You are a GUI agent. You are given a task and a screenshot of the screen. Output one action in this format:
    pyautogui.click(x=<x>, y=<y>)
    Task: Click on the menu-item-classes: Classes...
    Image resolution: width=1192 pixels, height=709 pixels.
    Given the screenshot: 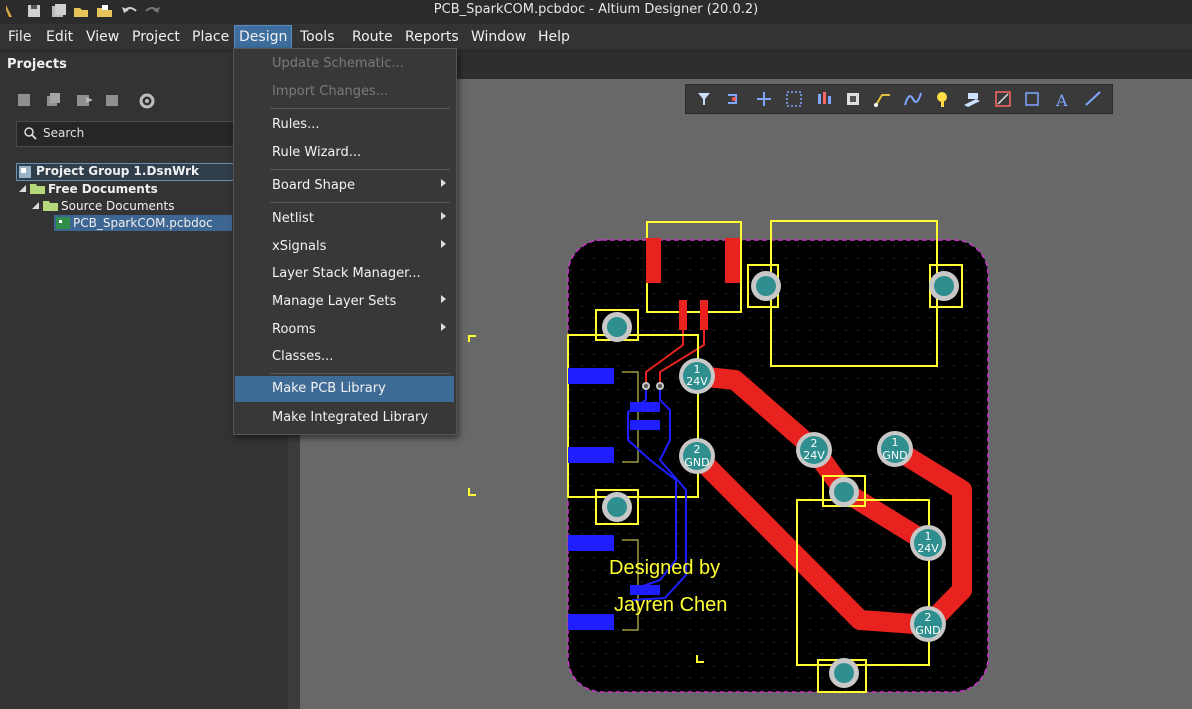 What is the action you would take?
    pyautogui.click(x=345, y=357)
    